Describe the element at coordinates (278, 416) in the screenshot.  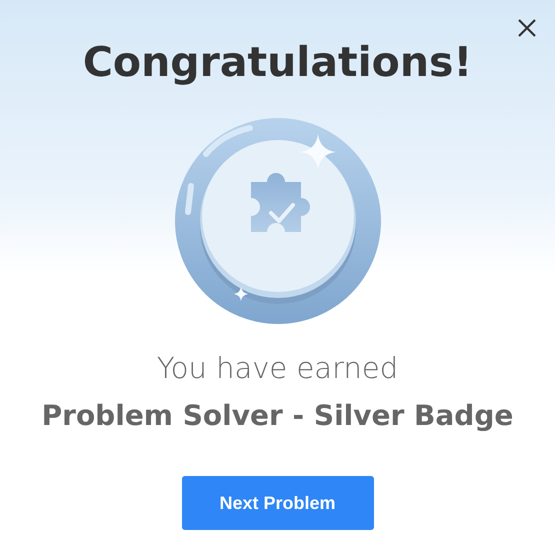
I see `badge-name: Problem Solver - Silver Badge` at that location.